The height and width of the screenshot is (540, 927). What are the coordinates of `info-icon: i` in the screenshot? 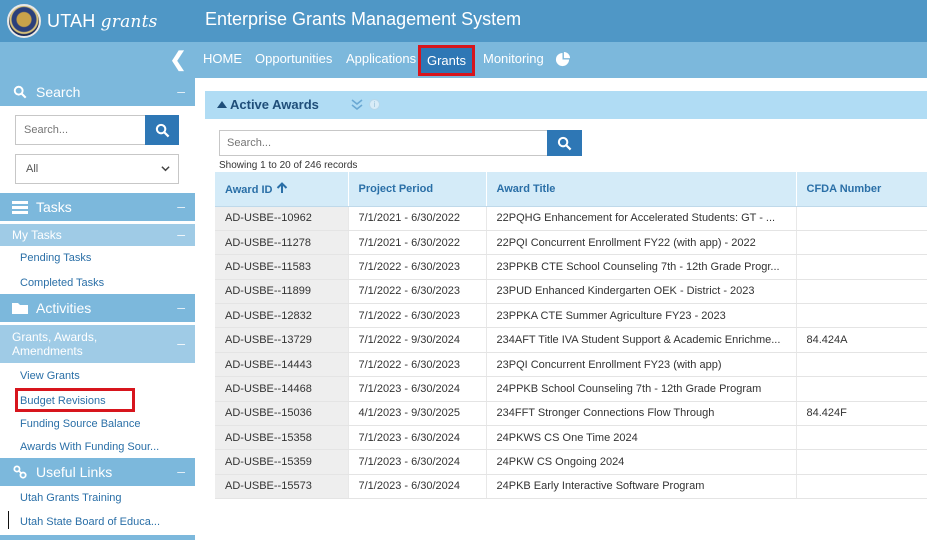 It's located at (374, 104).